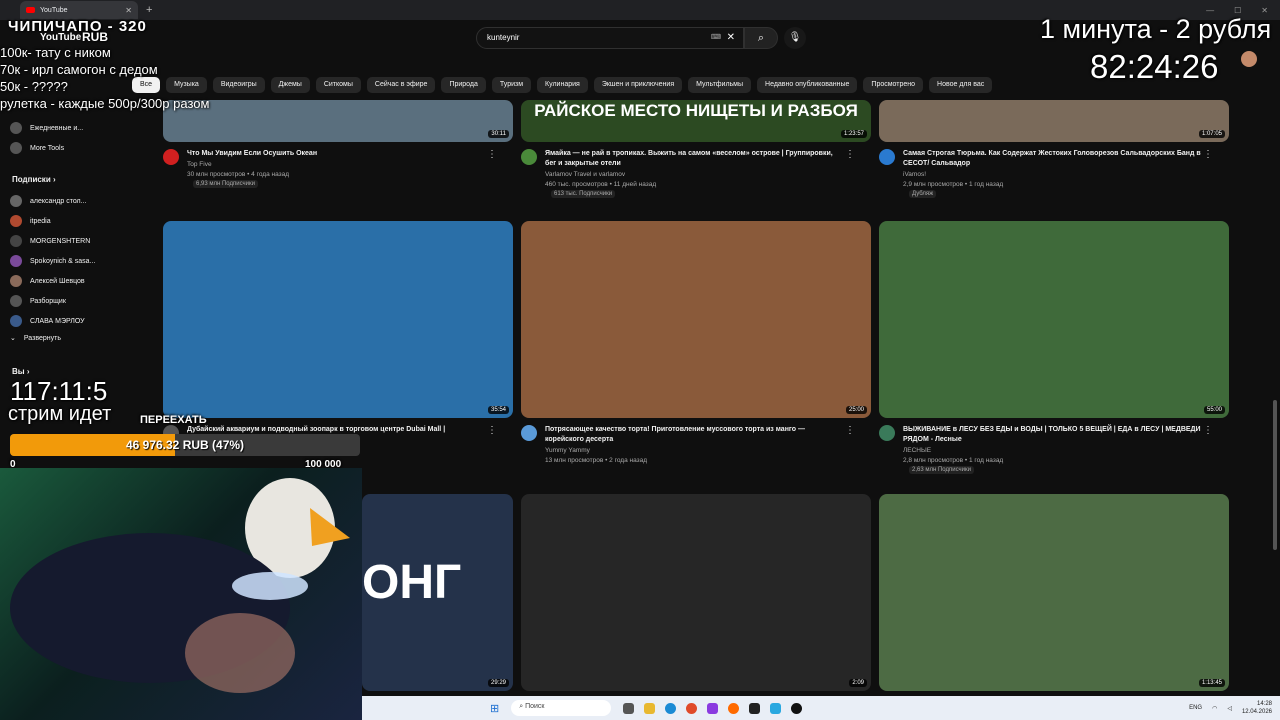 Image resolution: width=1280 pixels, height=720 pixels. What do you see at coordinates (60, 241) in the screenshot?
I see `subscription-label: MORGENSHTERN` at bounding box center [60, 241].